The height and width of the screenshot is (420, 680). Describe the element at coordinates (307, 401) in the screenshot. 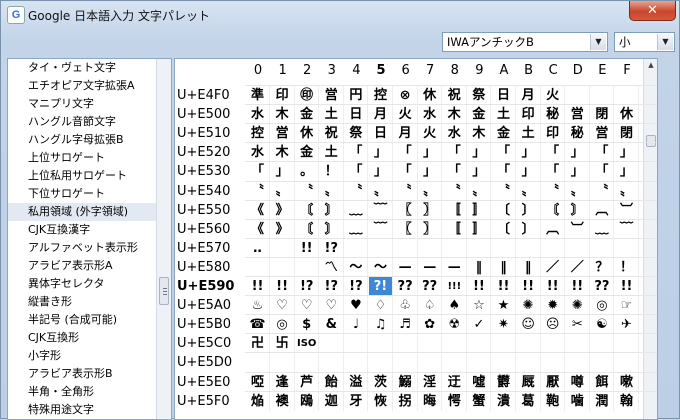

I see `char-cell: 鴎` at that location.